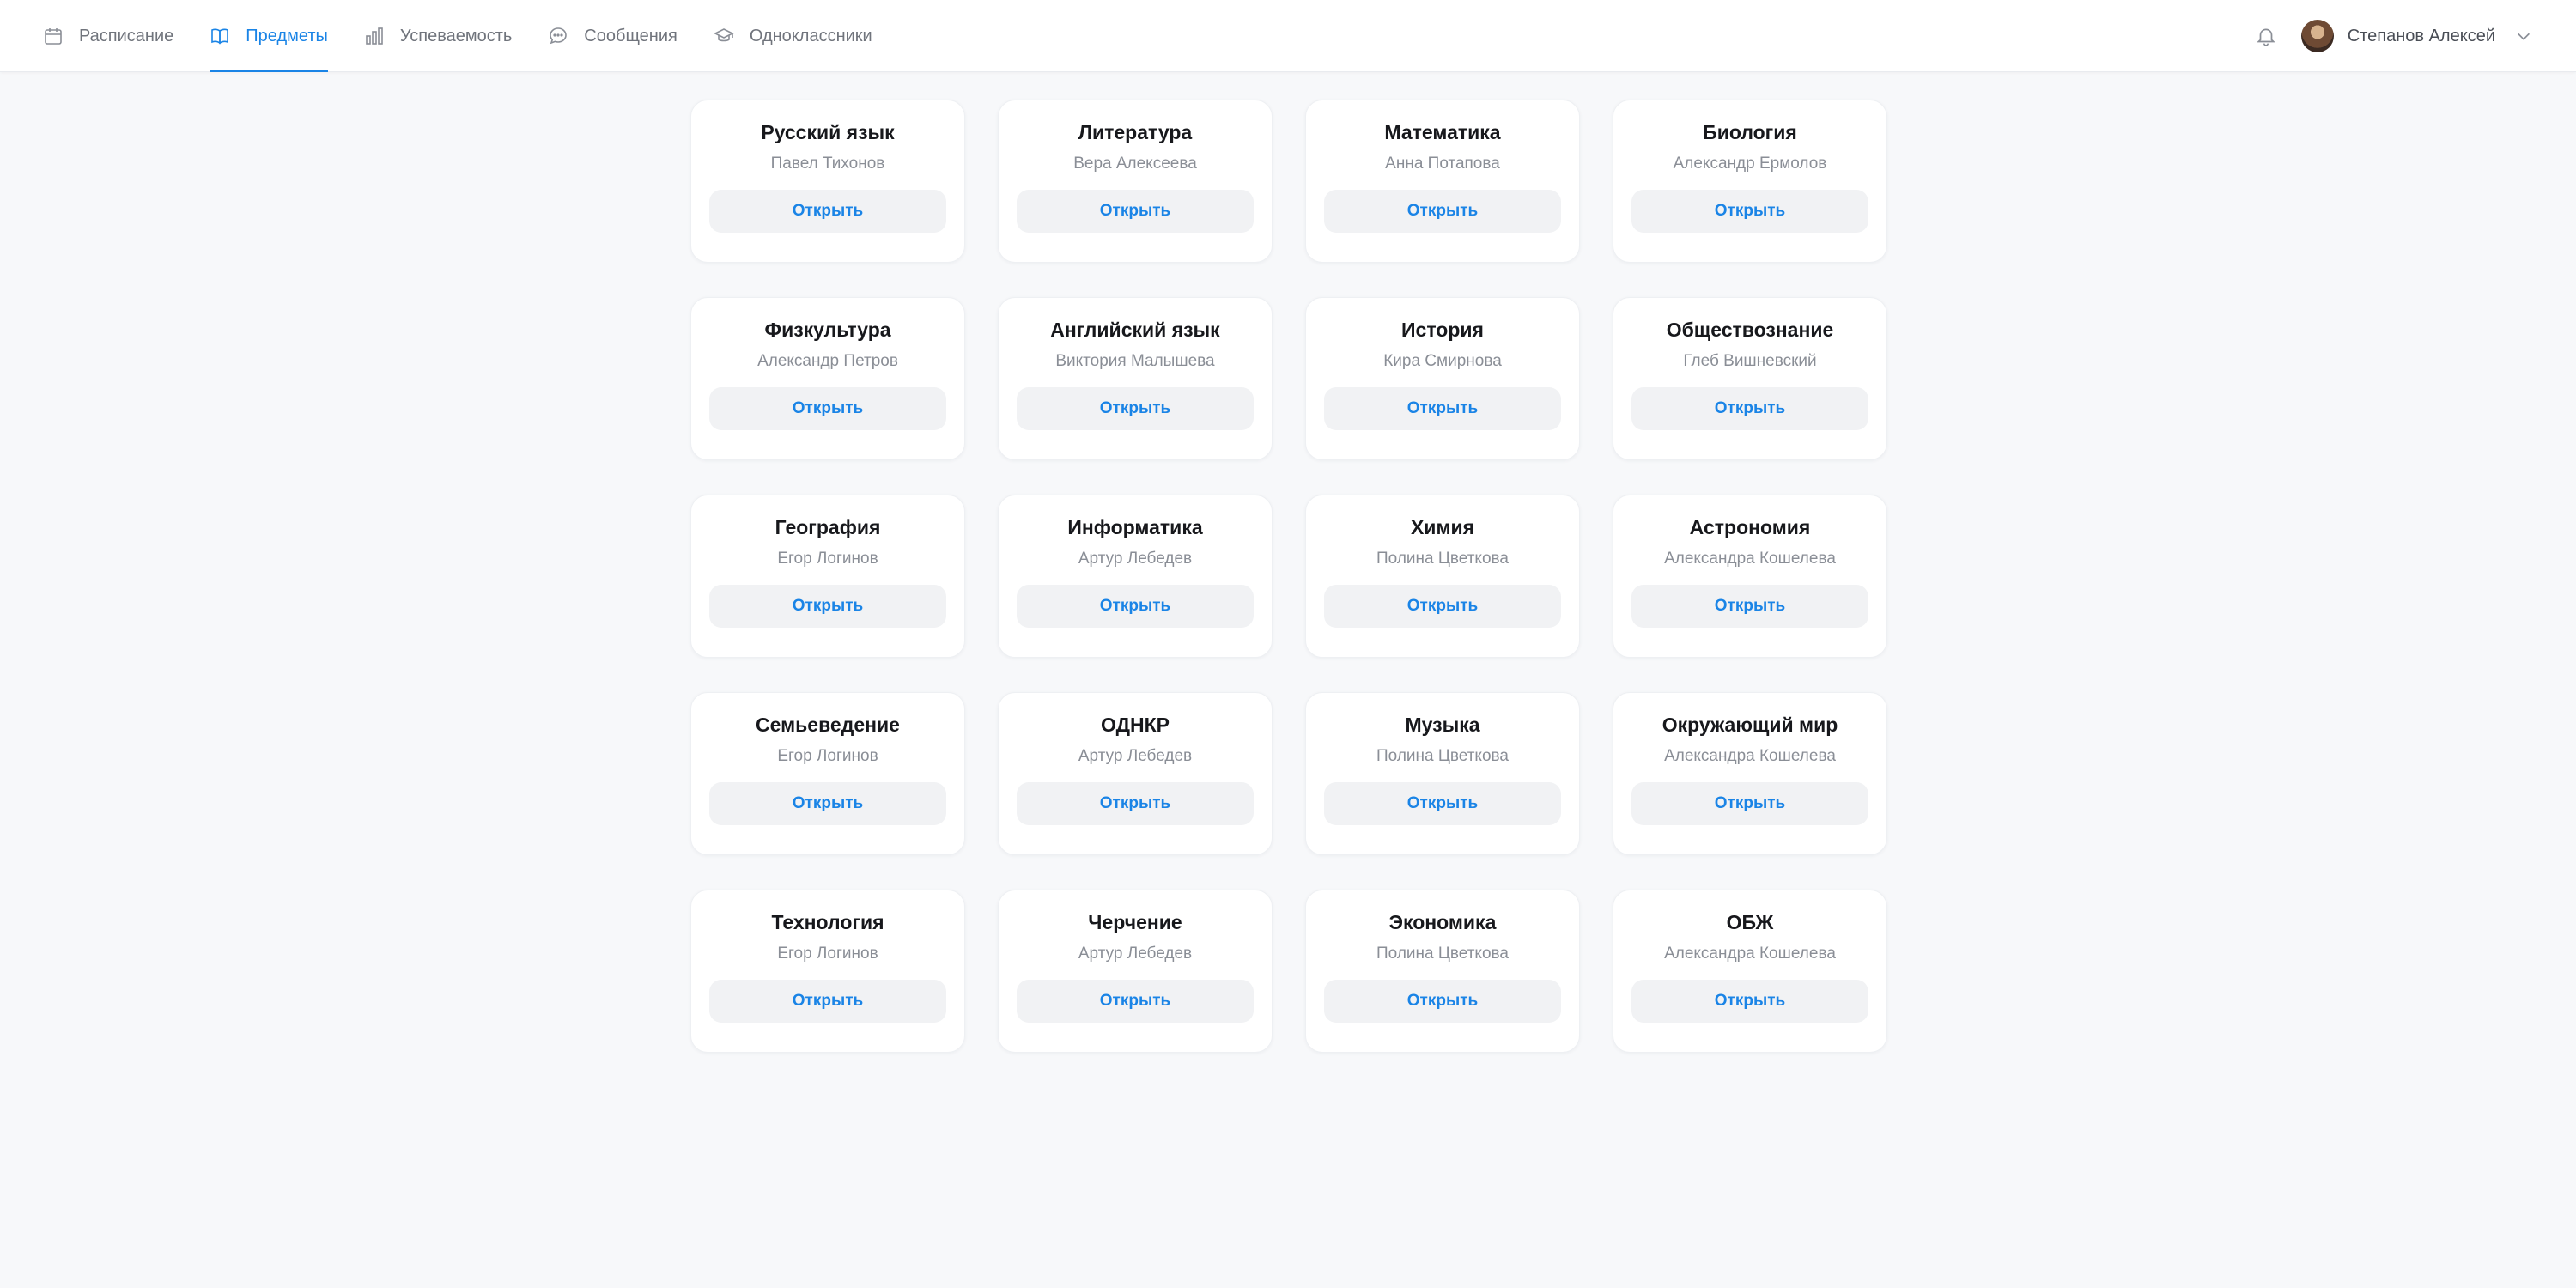 This screenshot has height=1288, width=2576. I want to click on avatar, so click(2317, 36).